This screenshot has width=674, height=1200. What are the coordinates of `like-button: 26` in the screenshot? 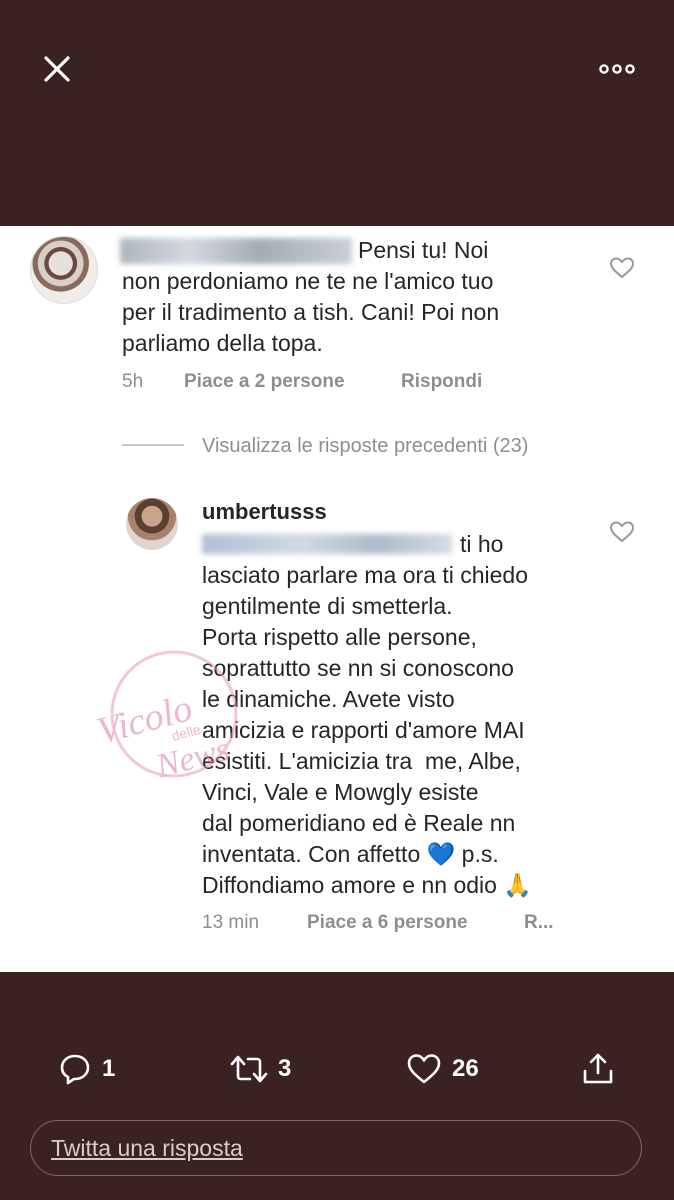 It's located at (442, 1069).